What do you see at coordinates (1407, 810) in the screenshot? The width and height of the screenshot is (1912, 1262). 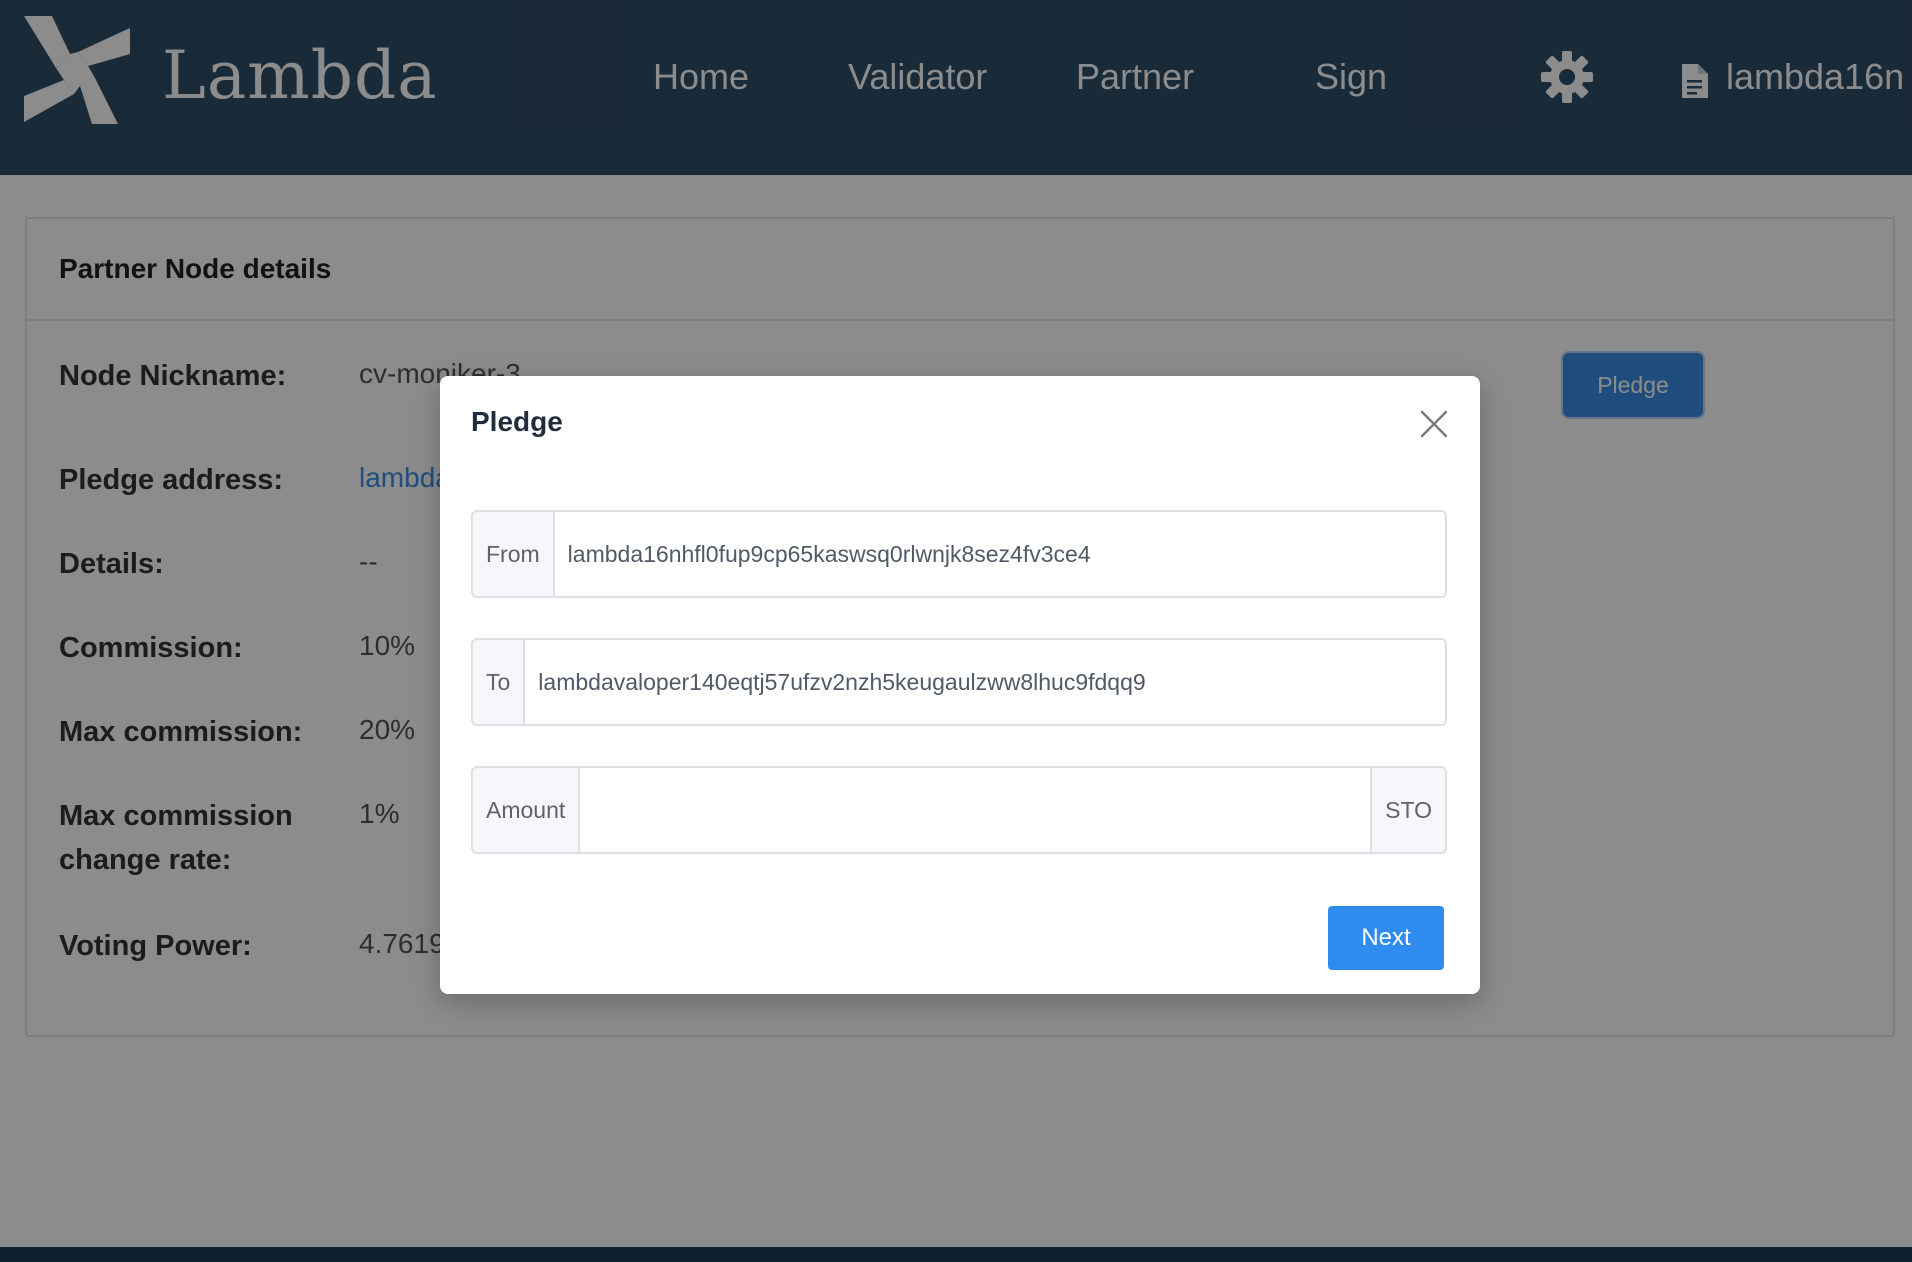 I see `amount-unit: STO` at bounding box center [1407, 810].